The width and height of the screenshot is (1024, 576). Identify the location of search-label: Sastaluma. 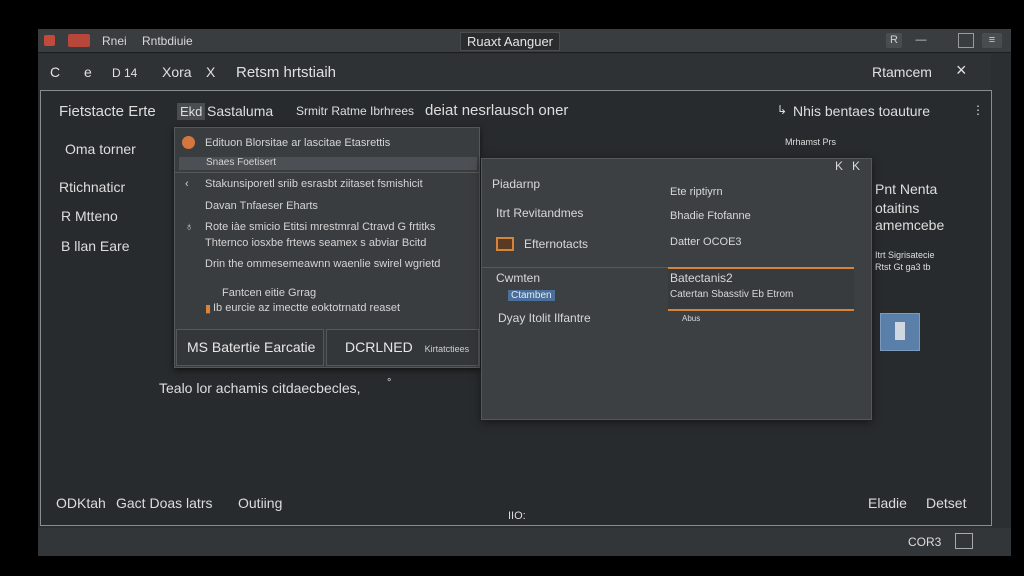
(240, 111).